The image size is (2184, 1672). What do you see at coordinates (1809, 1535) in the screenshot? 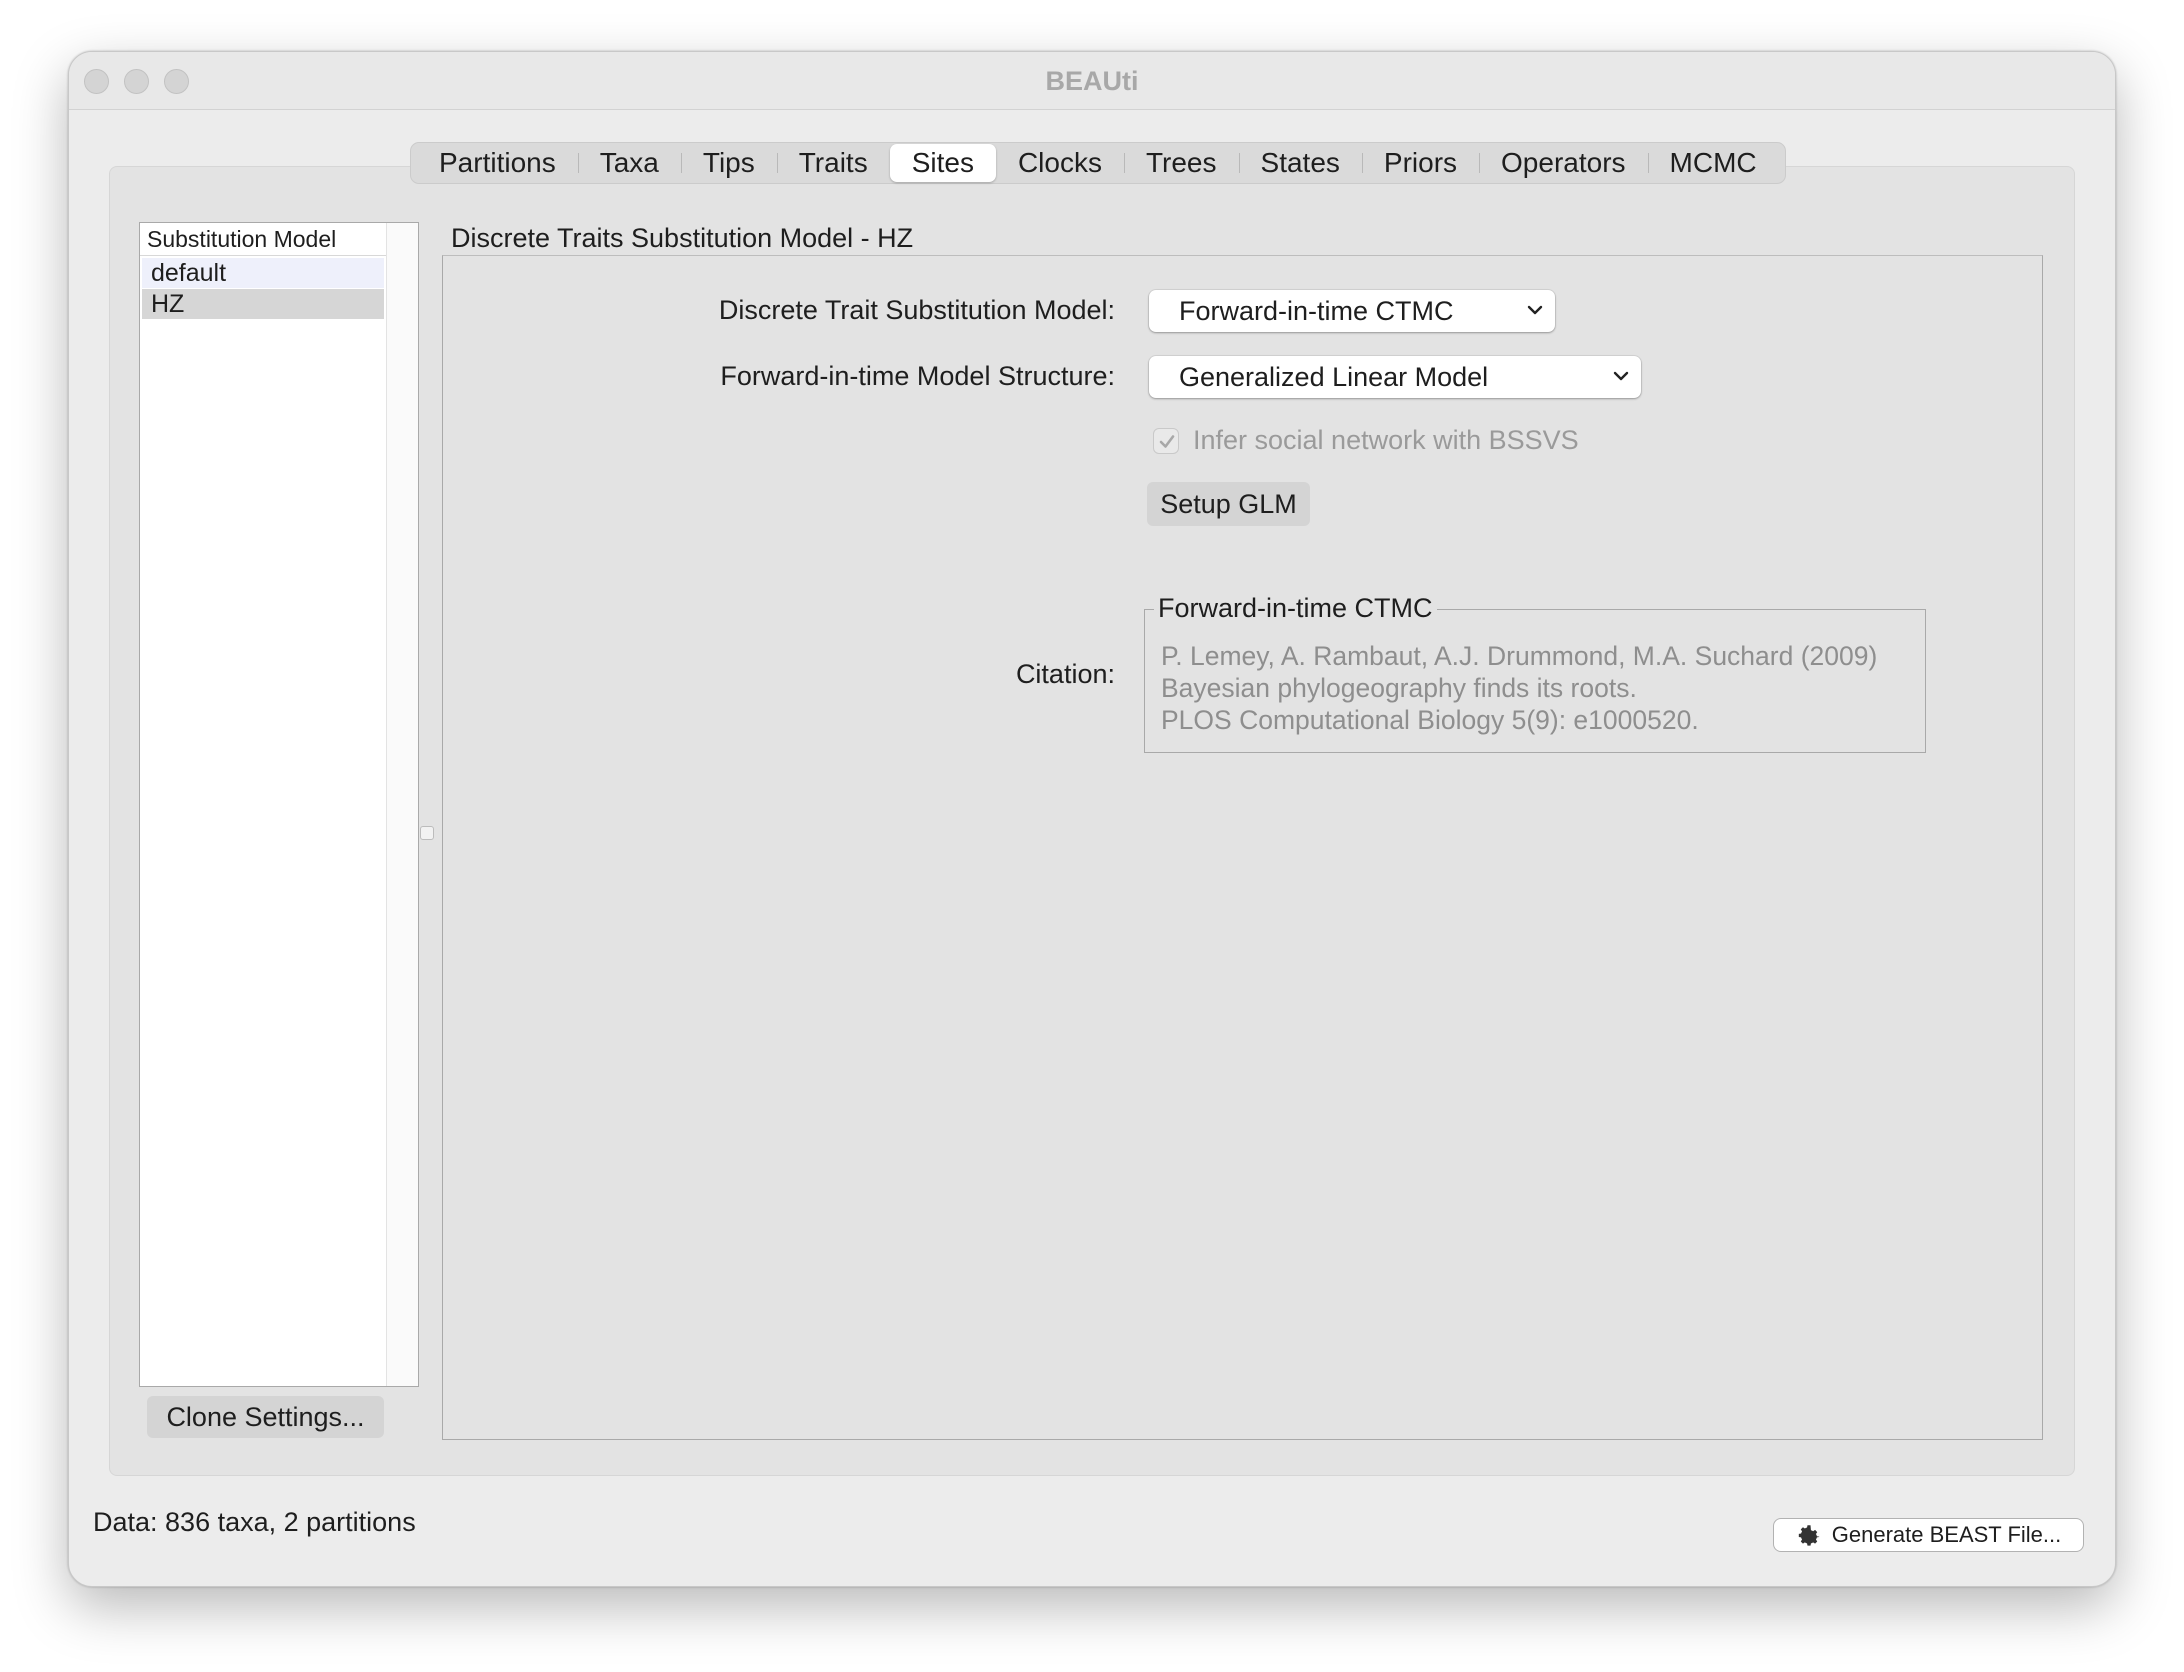
I see `gear-icon` at bounding box center [1809, 1535].